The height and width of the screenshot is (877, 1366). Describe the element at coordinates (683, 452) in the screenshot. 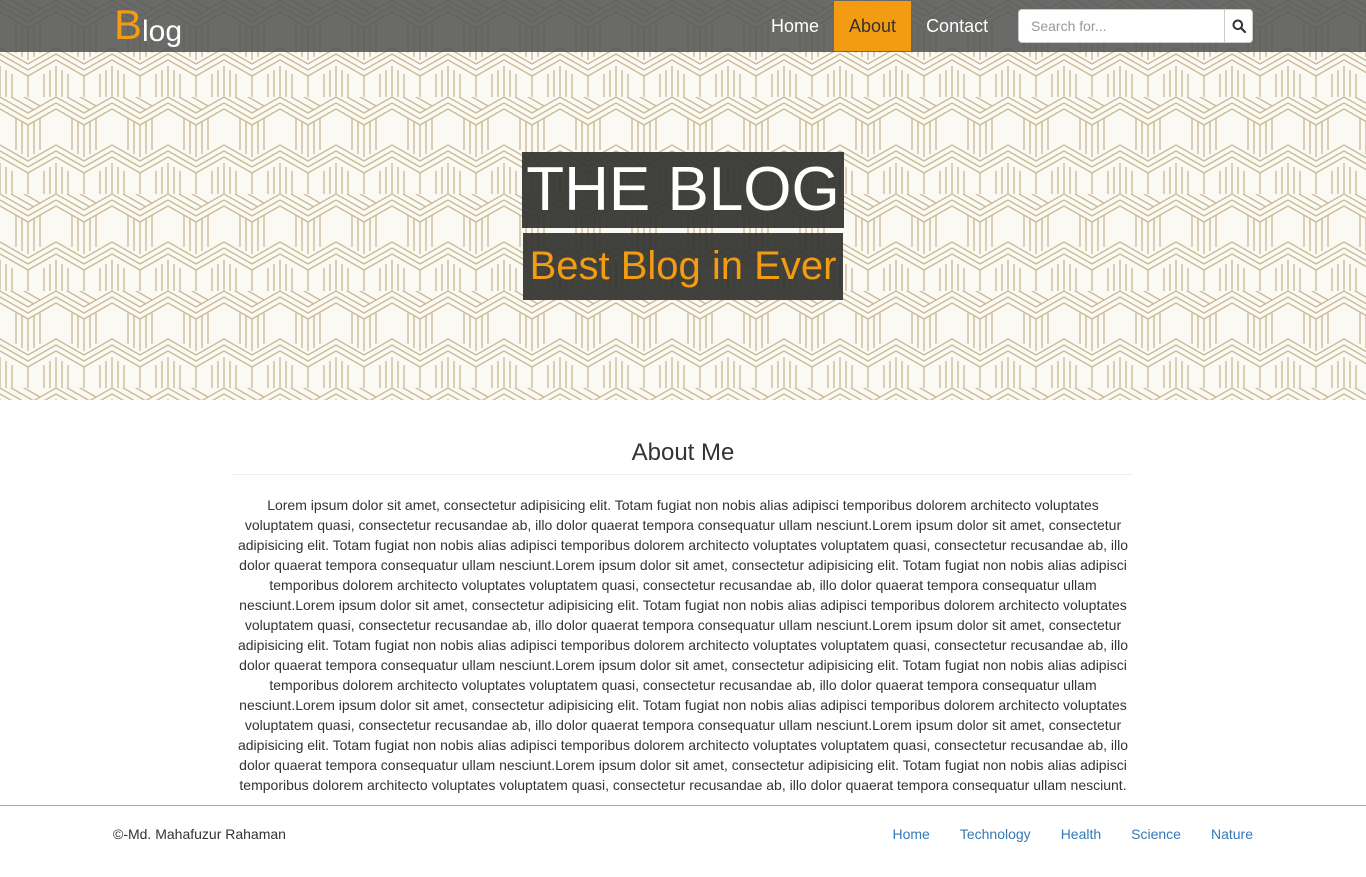

I see `about-heading: About Me` at that location.